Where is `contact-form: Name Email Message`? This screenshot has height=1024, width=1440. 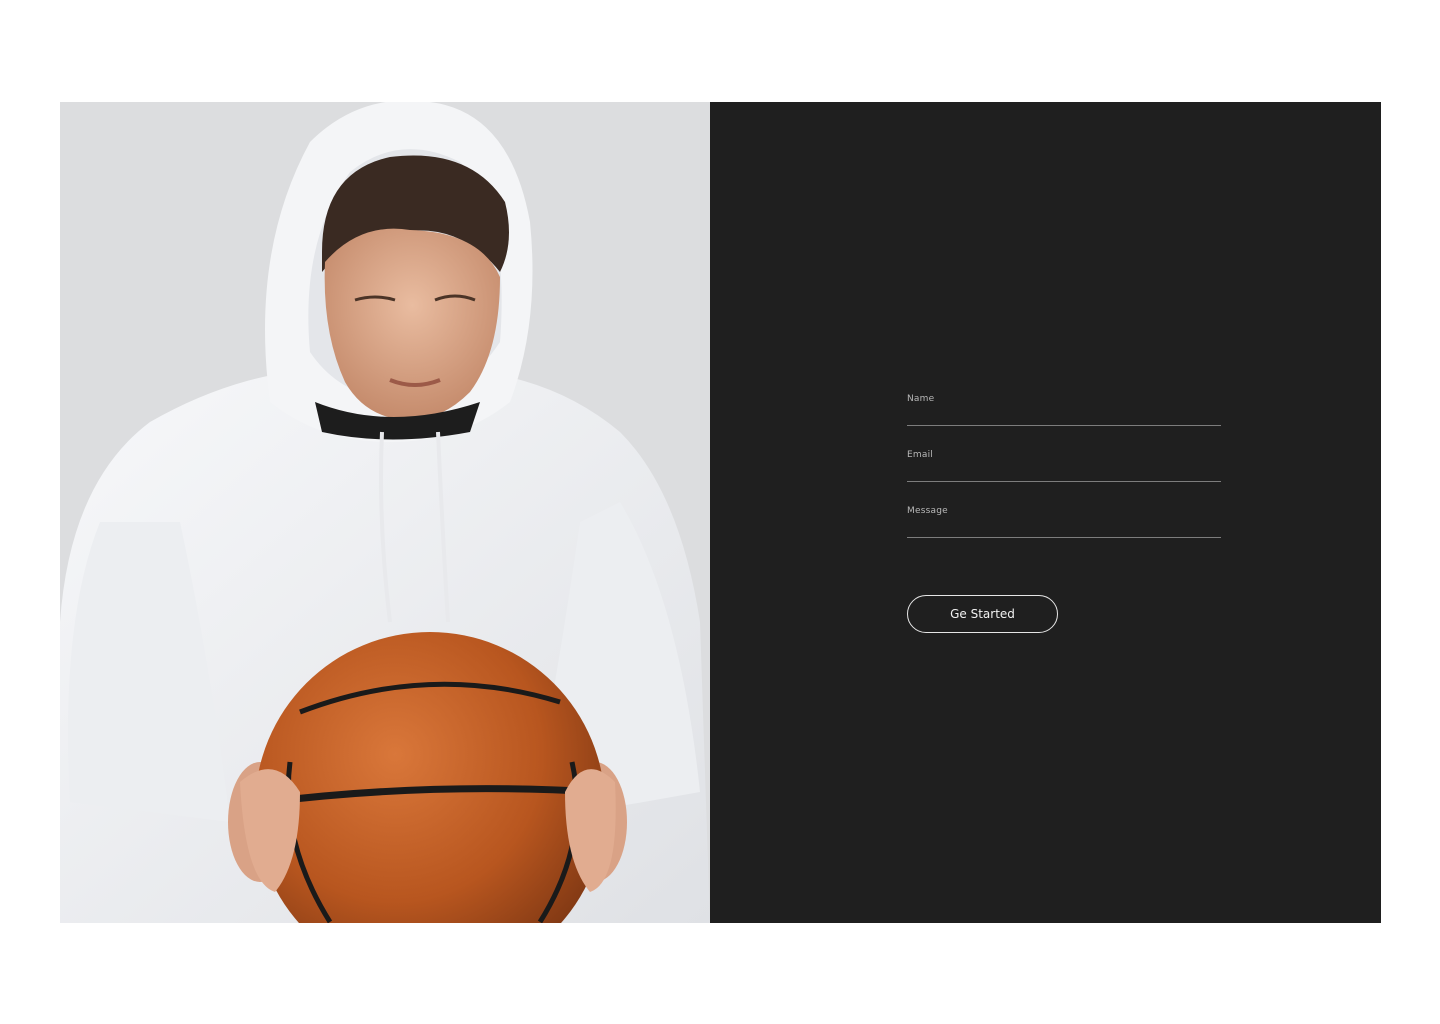 contact-form: Name Email Message is located at coordinates (1064, 478).